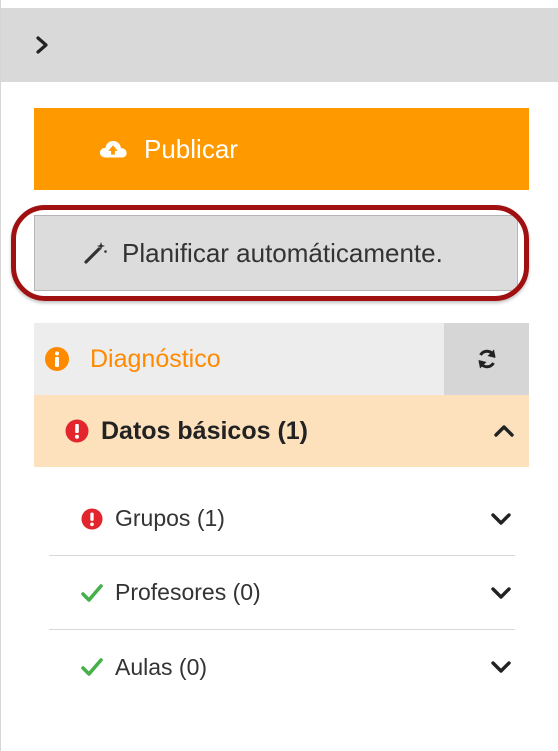 This screenshot has height=751, width=558. What do you see at coordinates (113, 149) in the screenshot?
I see `cloud-upload-icon` at bounding box center [113, 149].